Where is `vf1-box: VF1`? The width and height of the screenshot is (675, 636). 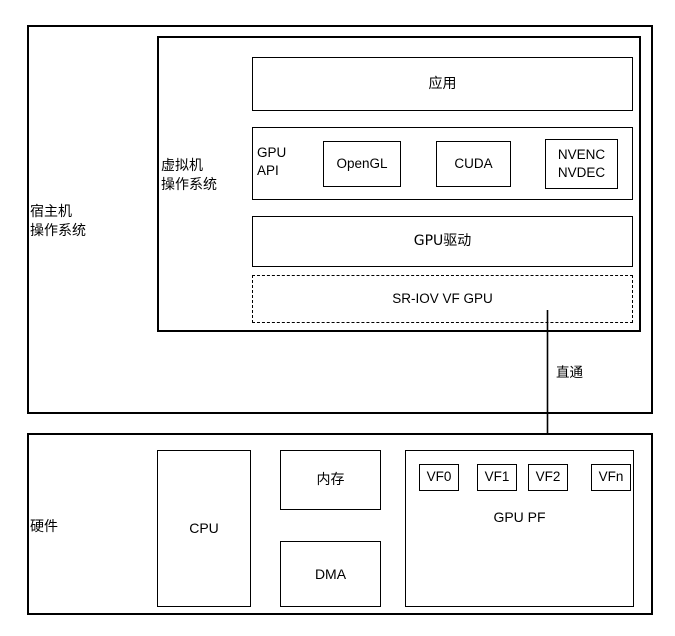
vf1-box: VF1 is located at coordinates (497, 477).